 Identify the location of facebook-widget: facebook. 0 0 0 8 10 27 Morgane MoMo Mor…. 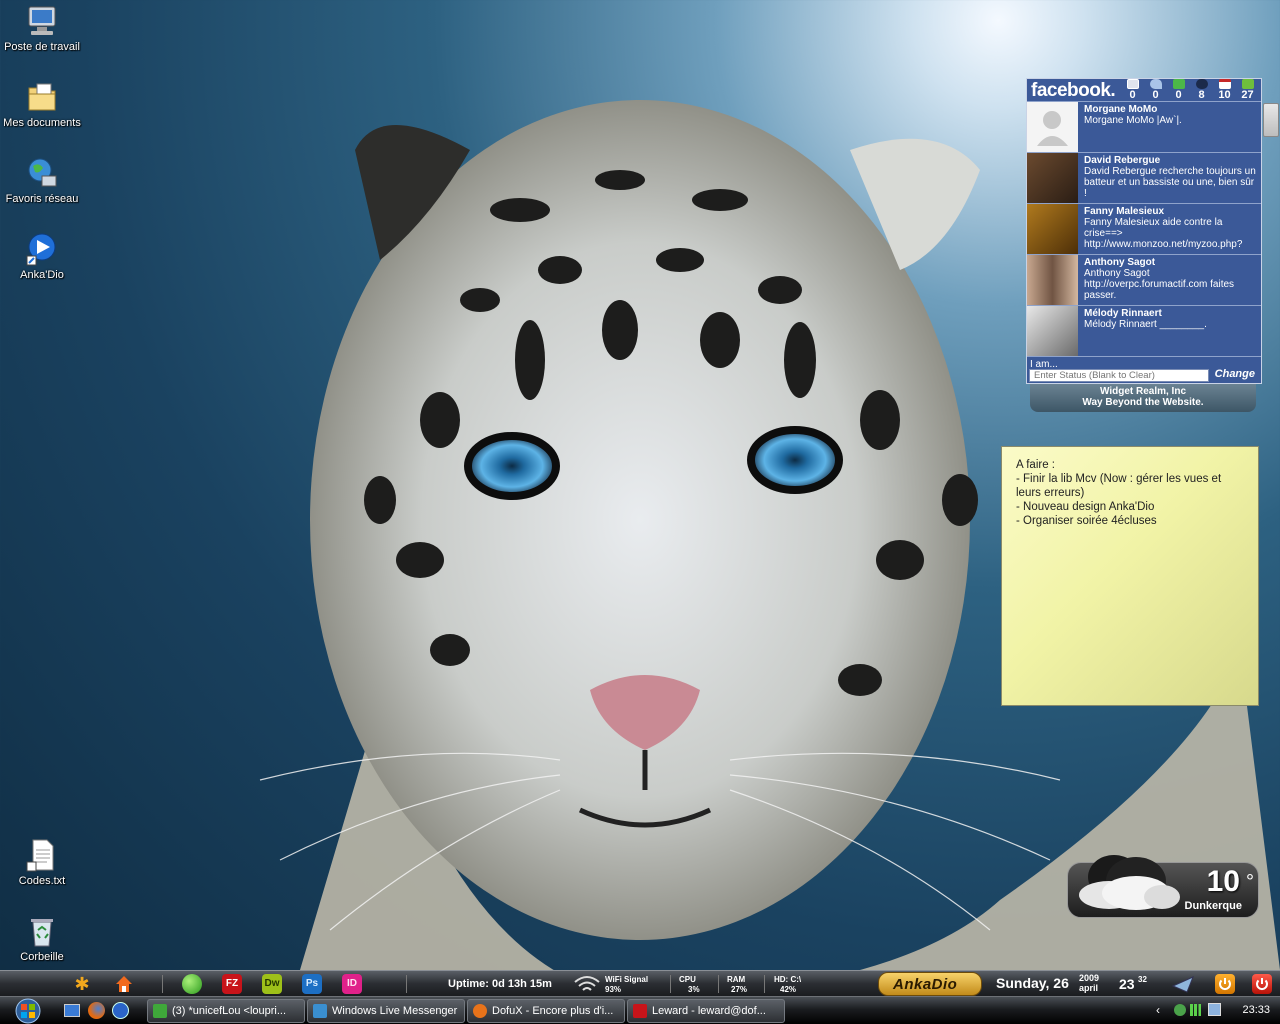
(1152, 231).